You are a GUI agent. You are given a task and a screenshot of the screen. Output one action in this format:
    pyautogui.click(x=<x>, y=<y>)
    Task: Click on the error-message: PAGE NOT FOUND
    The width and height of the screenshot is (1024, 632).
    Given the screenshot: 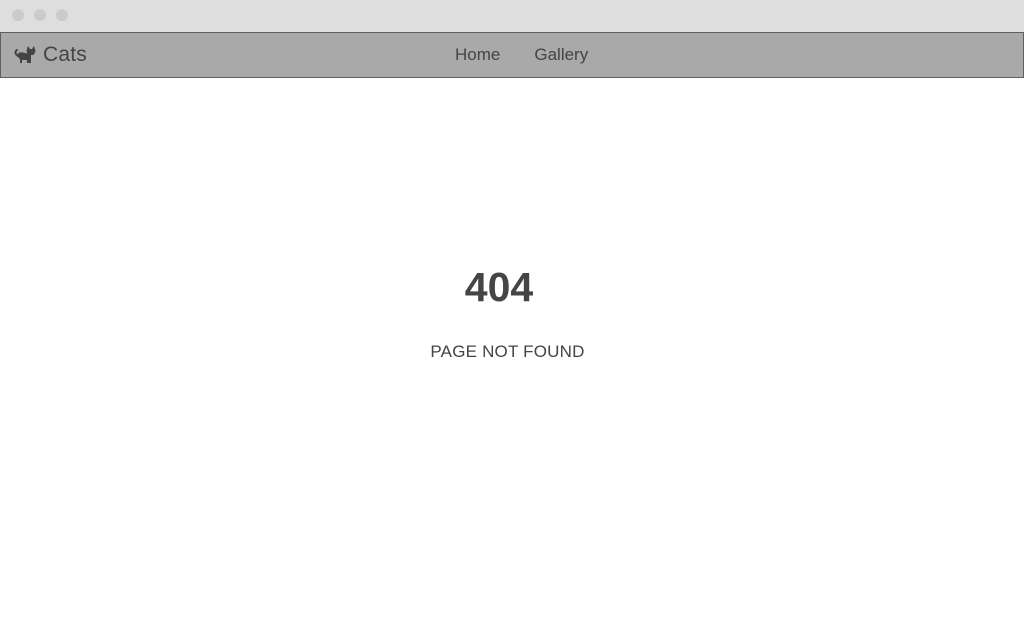 What is the action you would take?
    pyautogui.click(x=507, y=351)
    